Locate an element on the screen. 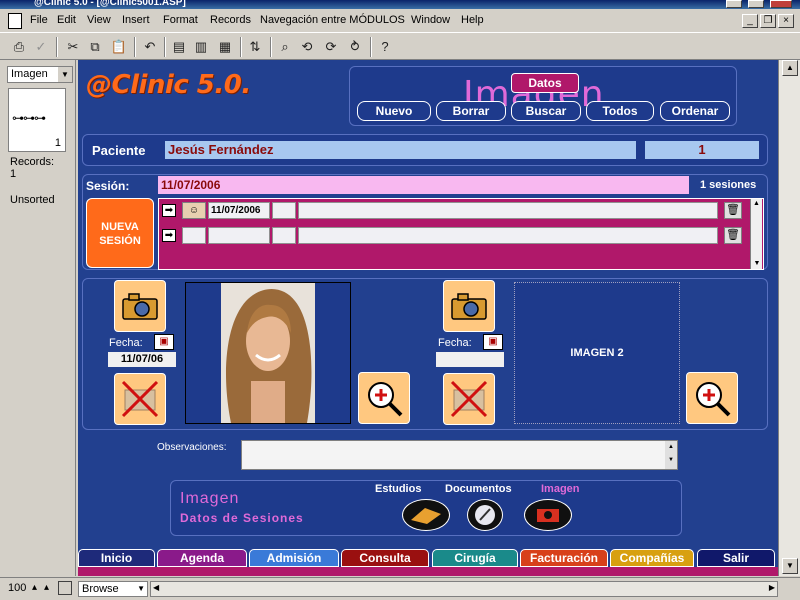 The image size is (800, 600). buscar-button: Buscar is located at coordinates (546, 111).